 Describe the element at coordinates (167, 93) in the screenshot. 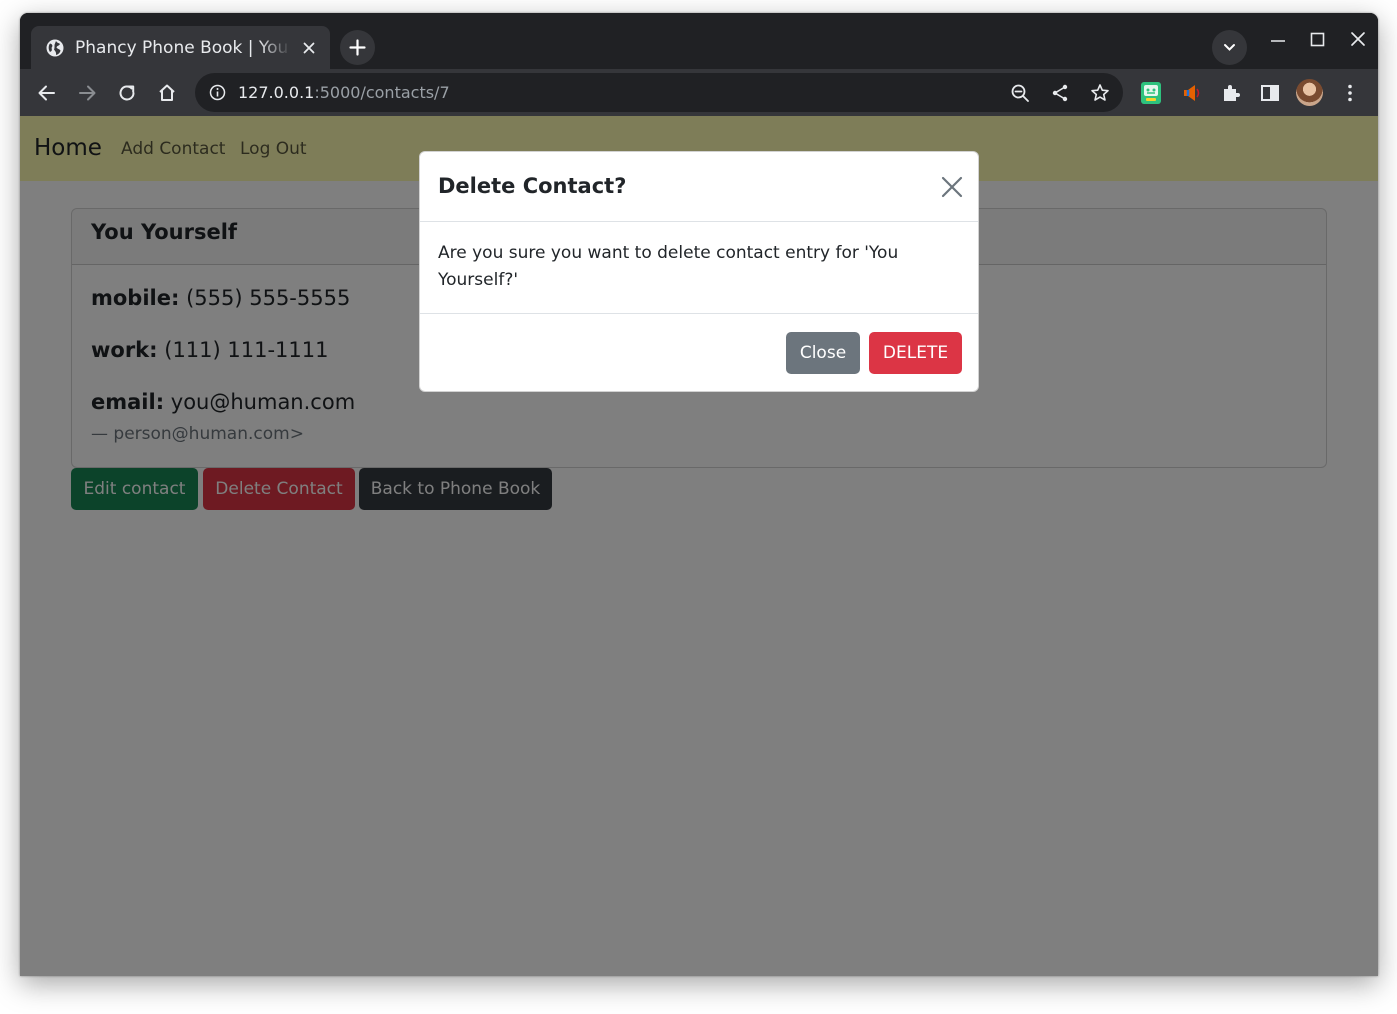

I see `home-icon` at that location.